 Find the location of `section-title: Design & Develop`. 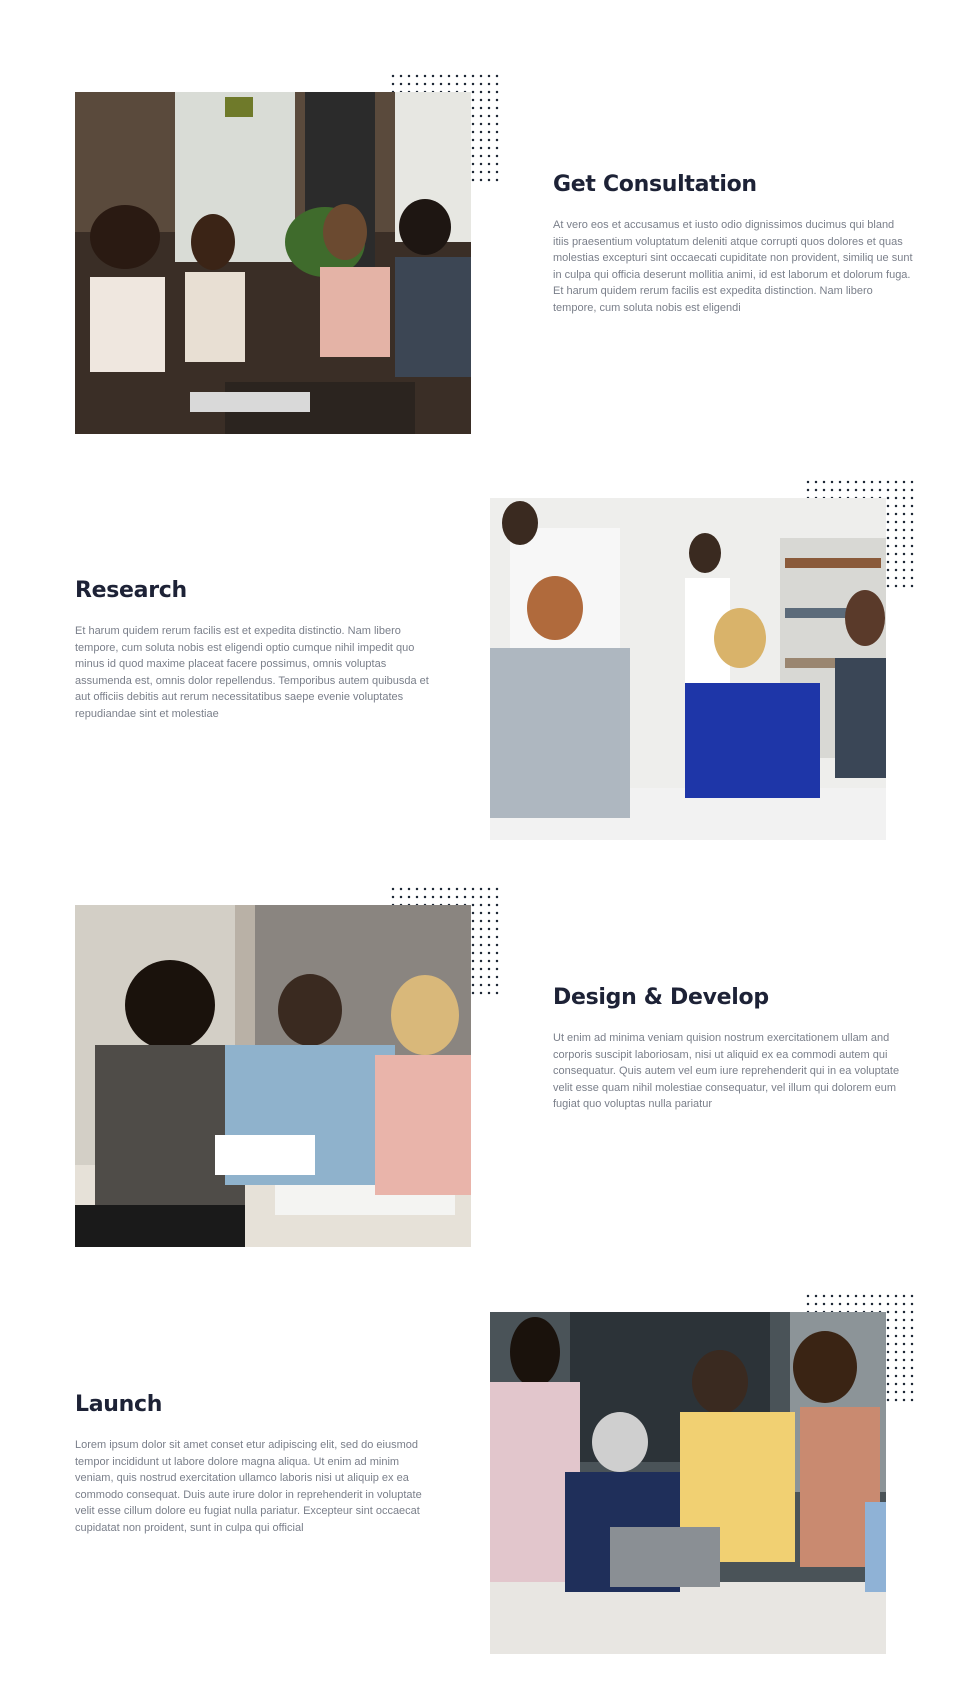

section-title: Design & Develop is located at coordinates (661, 997).